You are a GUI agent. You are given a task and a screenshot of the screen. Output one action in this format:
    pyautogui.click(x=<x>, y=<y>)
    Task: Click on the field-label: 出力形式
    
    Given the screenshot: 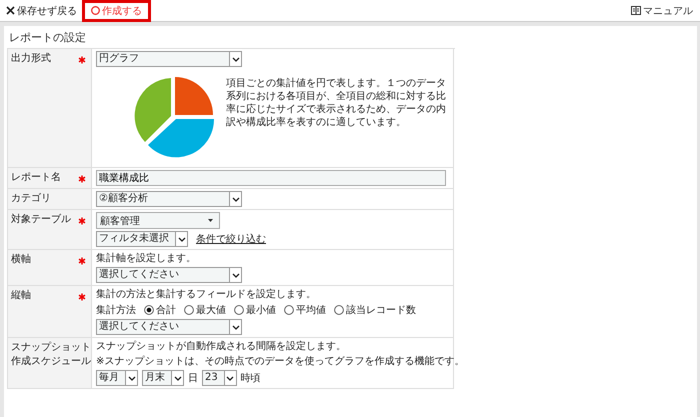 What is the action you would take?
    pyautogui.click(x=31, y=59)
    